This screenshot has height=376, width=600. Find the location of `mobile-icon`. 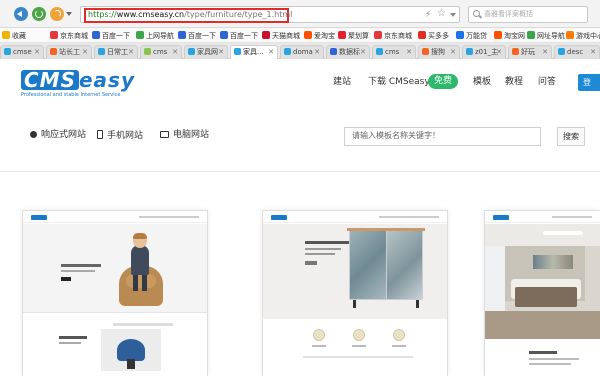

mobile-icon is located at coordinates (100, 134).